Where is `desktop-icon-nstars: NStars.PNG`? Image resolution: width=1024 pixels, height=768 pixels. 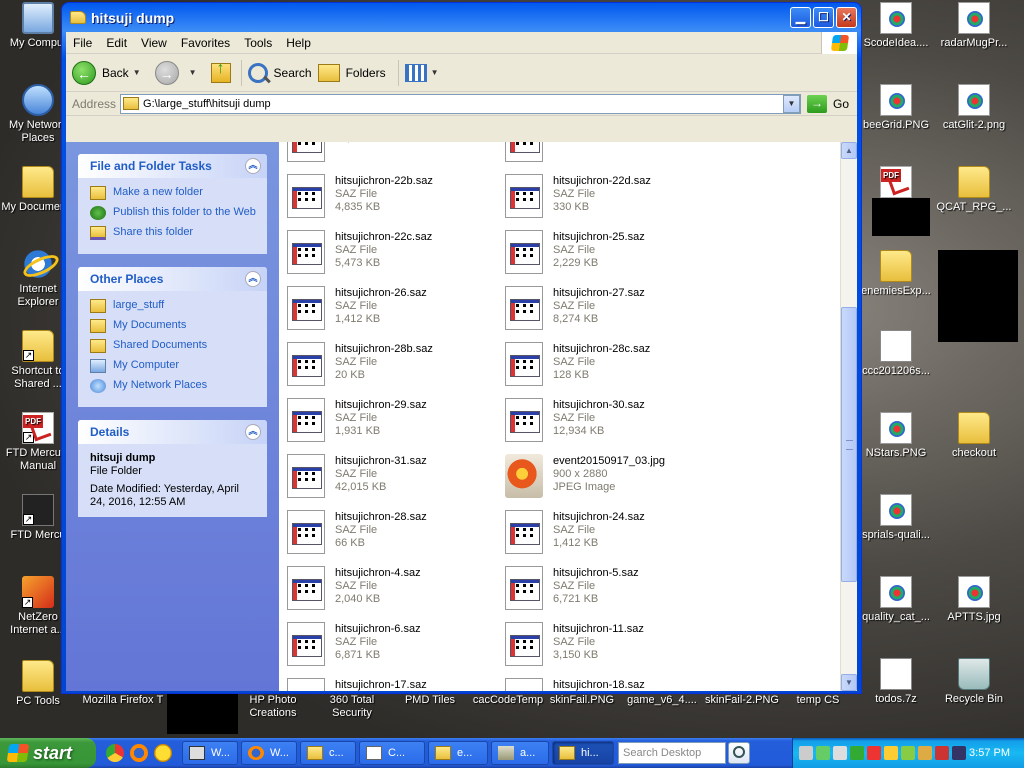
desktop-icon-nstars: NStars.PNG is located at coordinates (896, 436).